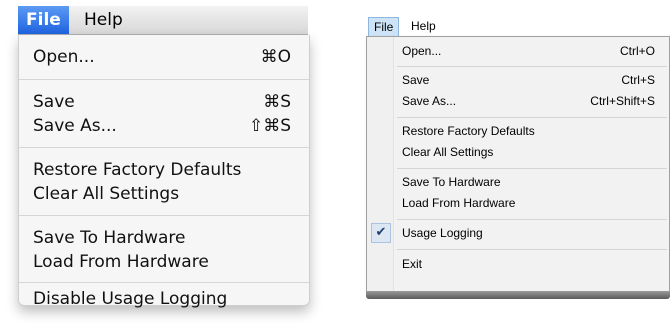  What do you see at coordinates (622, 101) in the screenshot?
I see `menu-item-shortcut: Ctrl+Shift+S` at bounding box center [622, 101].